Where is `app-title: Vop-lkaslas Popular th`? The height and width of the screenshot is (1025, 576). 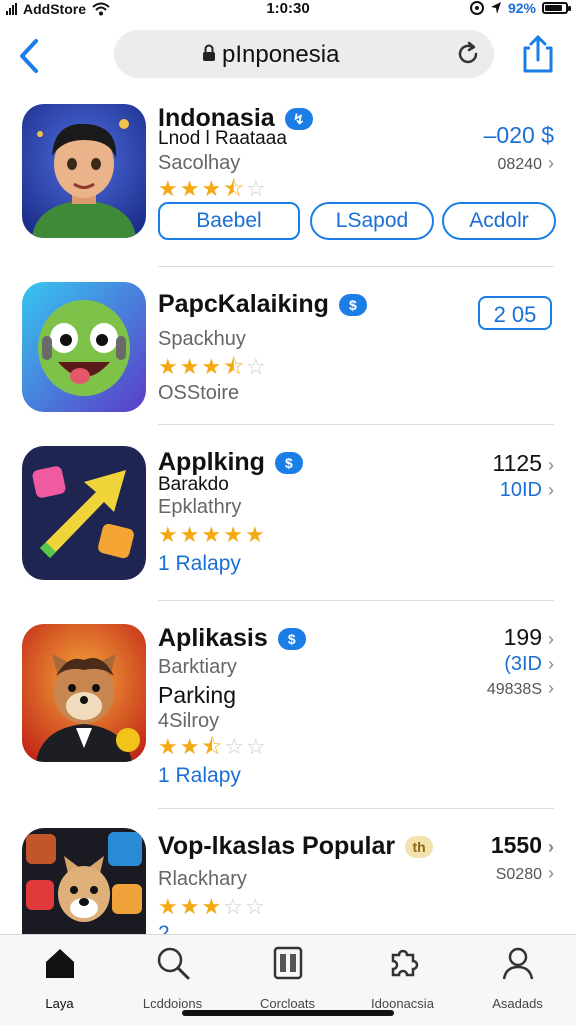
app-title: Vop-lkaslas Popular th is located at coordinates (296, 846).